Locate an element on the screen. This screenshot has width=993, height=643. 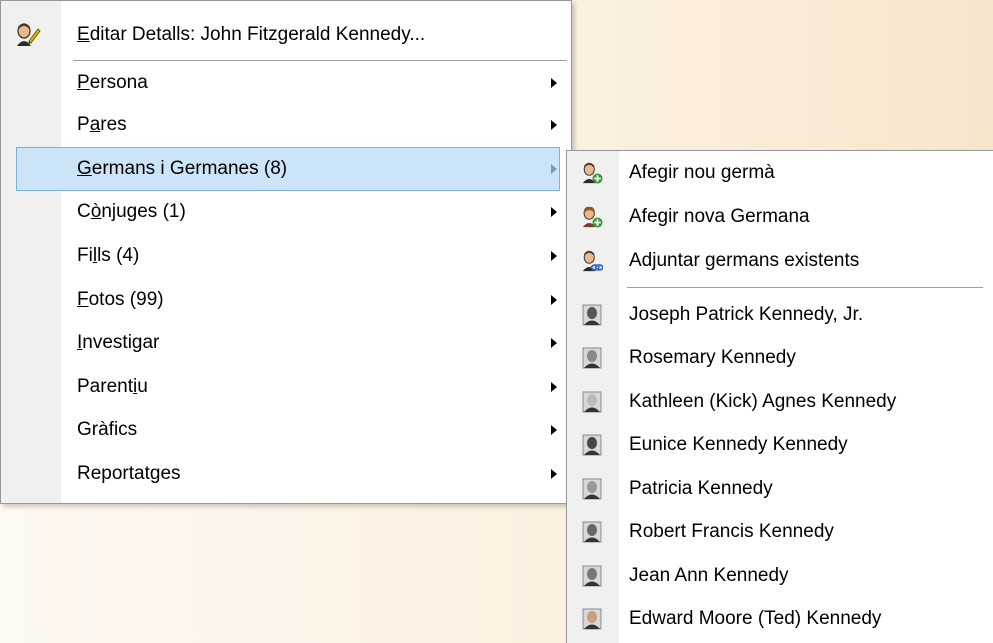
menu-item-label: Kathleen (Kick) Agnes Kennedy is located at coordinates (763, 401).